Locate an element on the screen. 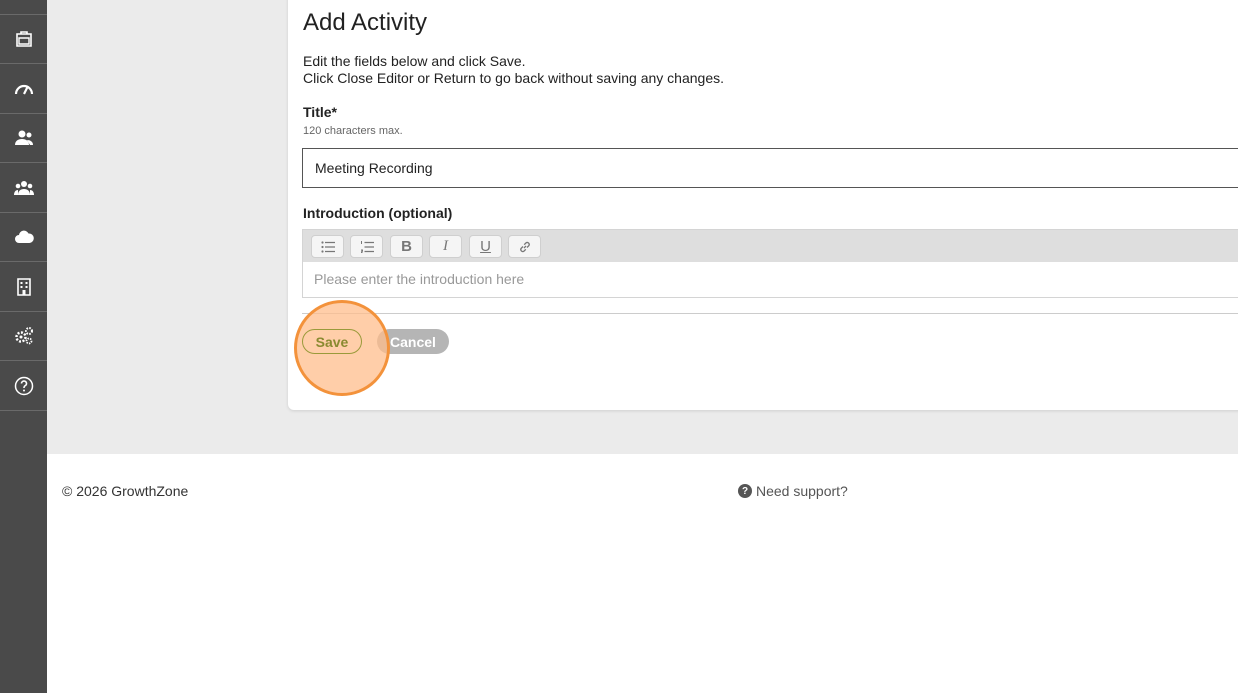 The height and width of the screenshot is (693, 1238). title-field-label: Title* is located at coordinates (320, 112).